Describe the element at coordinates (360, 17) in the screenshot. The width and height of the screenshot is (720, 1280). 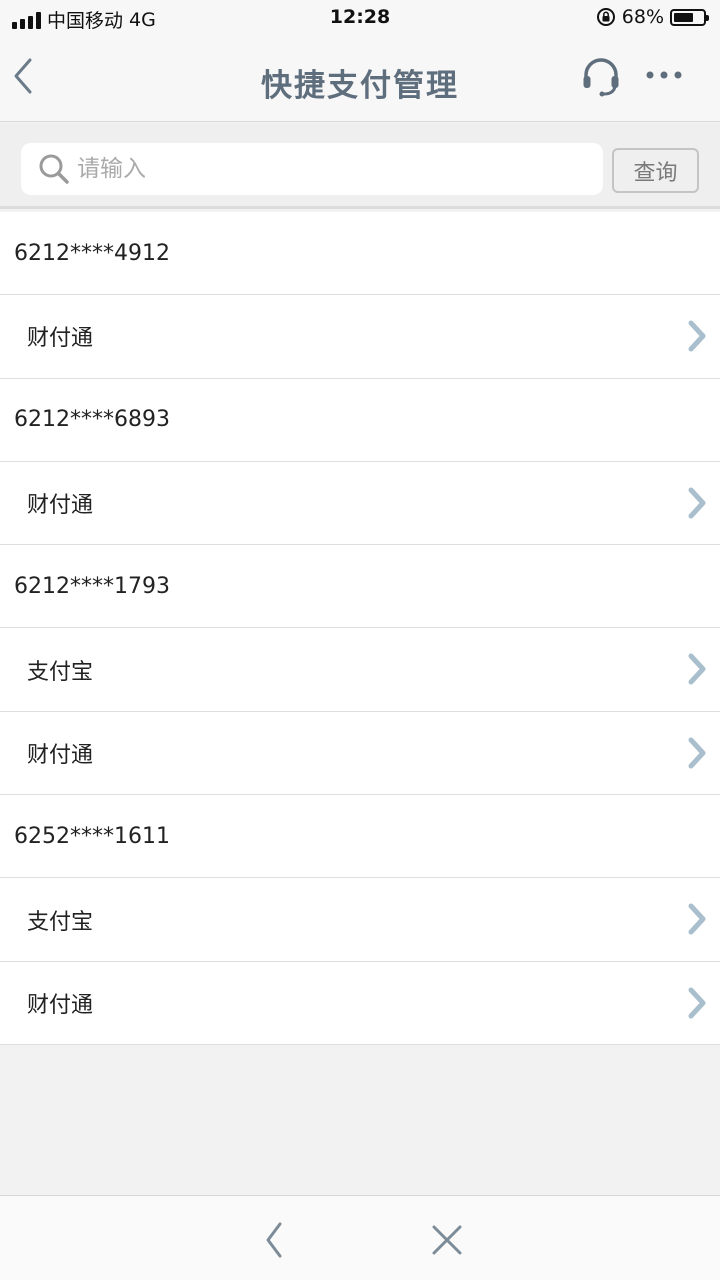
I see `status-bar: 中国移动 4G 12:28 68%` at that location.